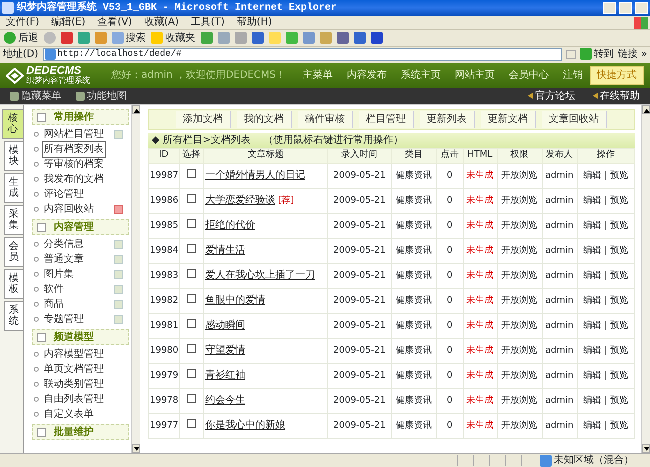 The height and width of the screenshot is (467, 650). What do you see at coordinates (550, 96) in the screenshot?
I see `subbar-link: 官方论坛` at bounding box center [550, 96].